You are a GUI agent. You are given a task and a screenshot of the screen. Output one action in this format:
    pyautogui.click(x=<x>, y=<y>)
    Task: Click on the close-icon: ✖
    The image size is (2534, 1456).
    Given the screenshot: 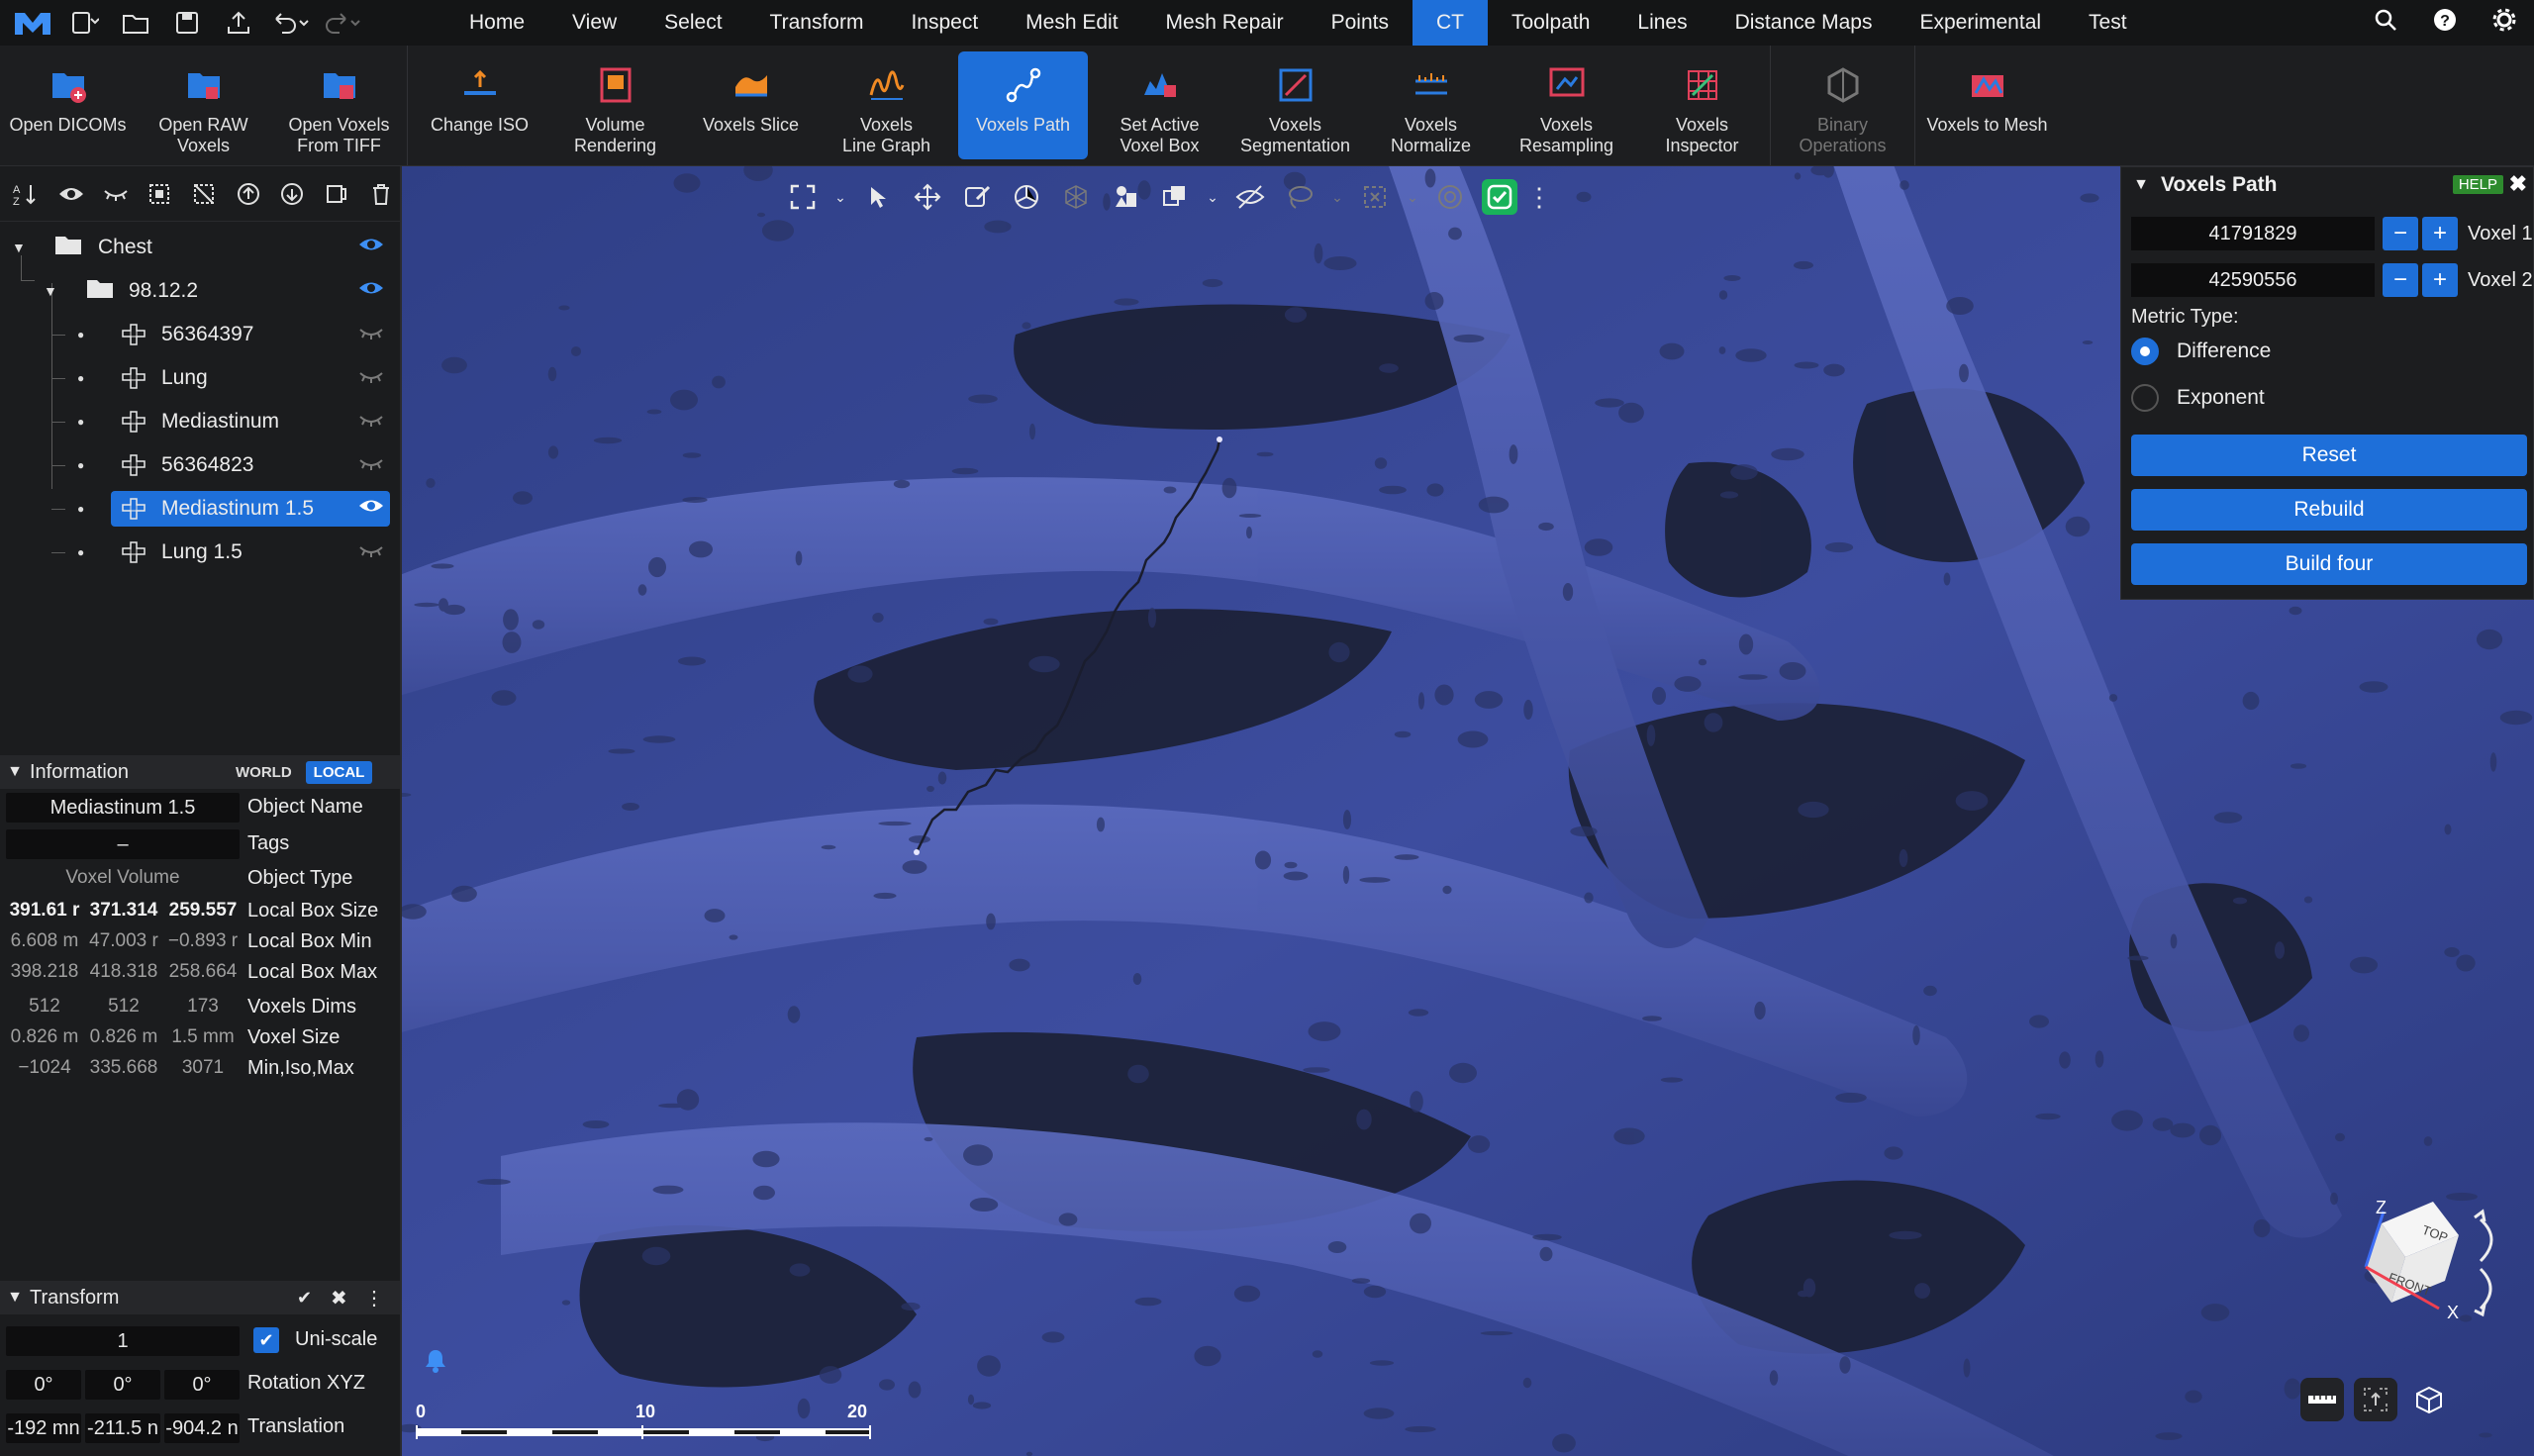 What is the action you would take?
    pyautogui.click(x=2518, y=184)
    